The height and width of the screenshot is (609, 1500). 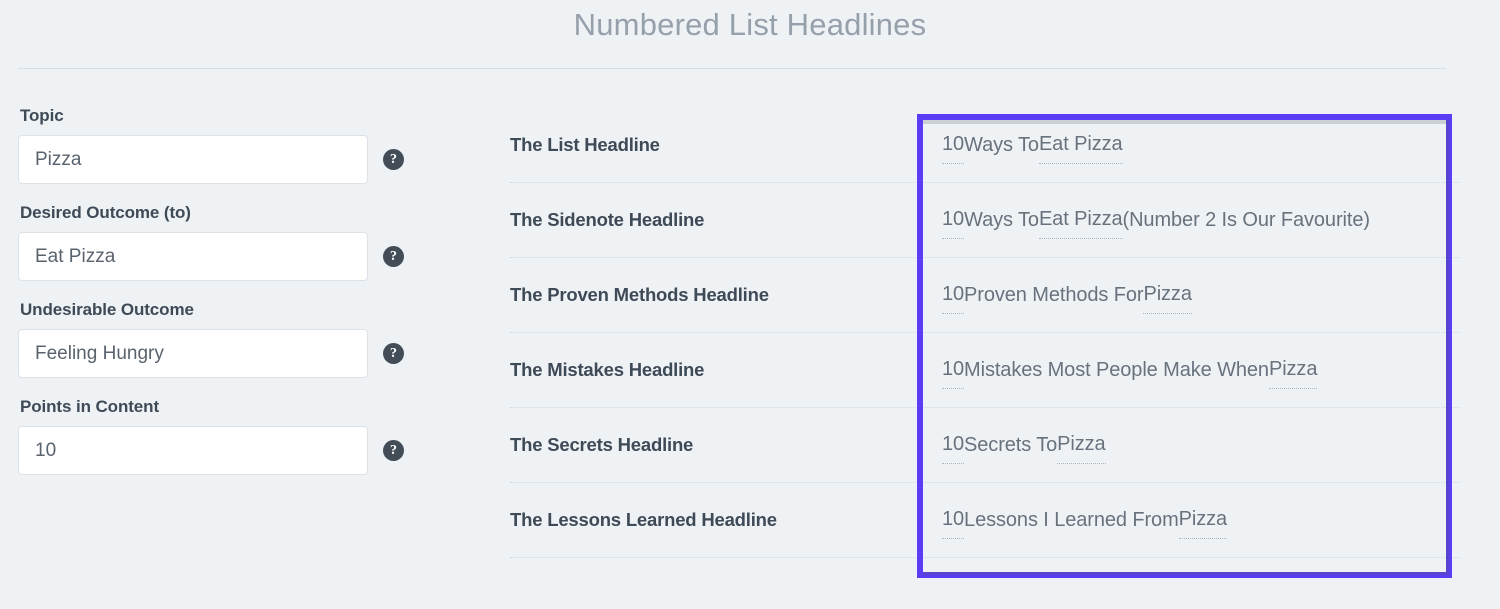 I want to click on headline-type-label-the-proven-methods-headline: The Proven Methods Headline, so click(x=639, y=294).